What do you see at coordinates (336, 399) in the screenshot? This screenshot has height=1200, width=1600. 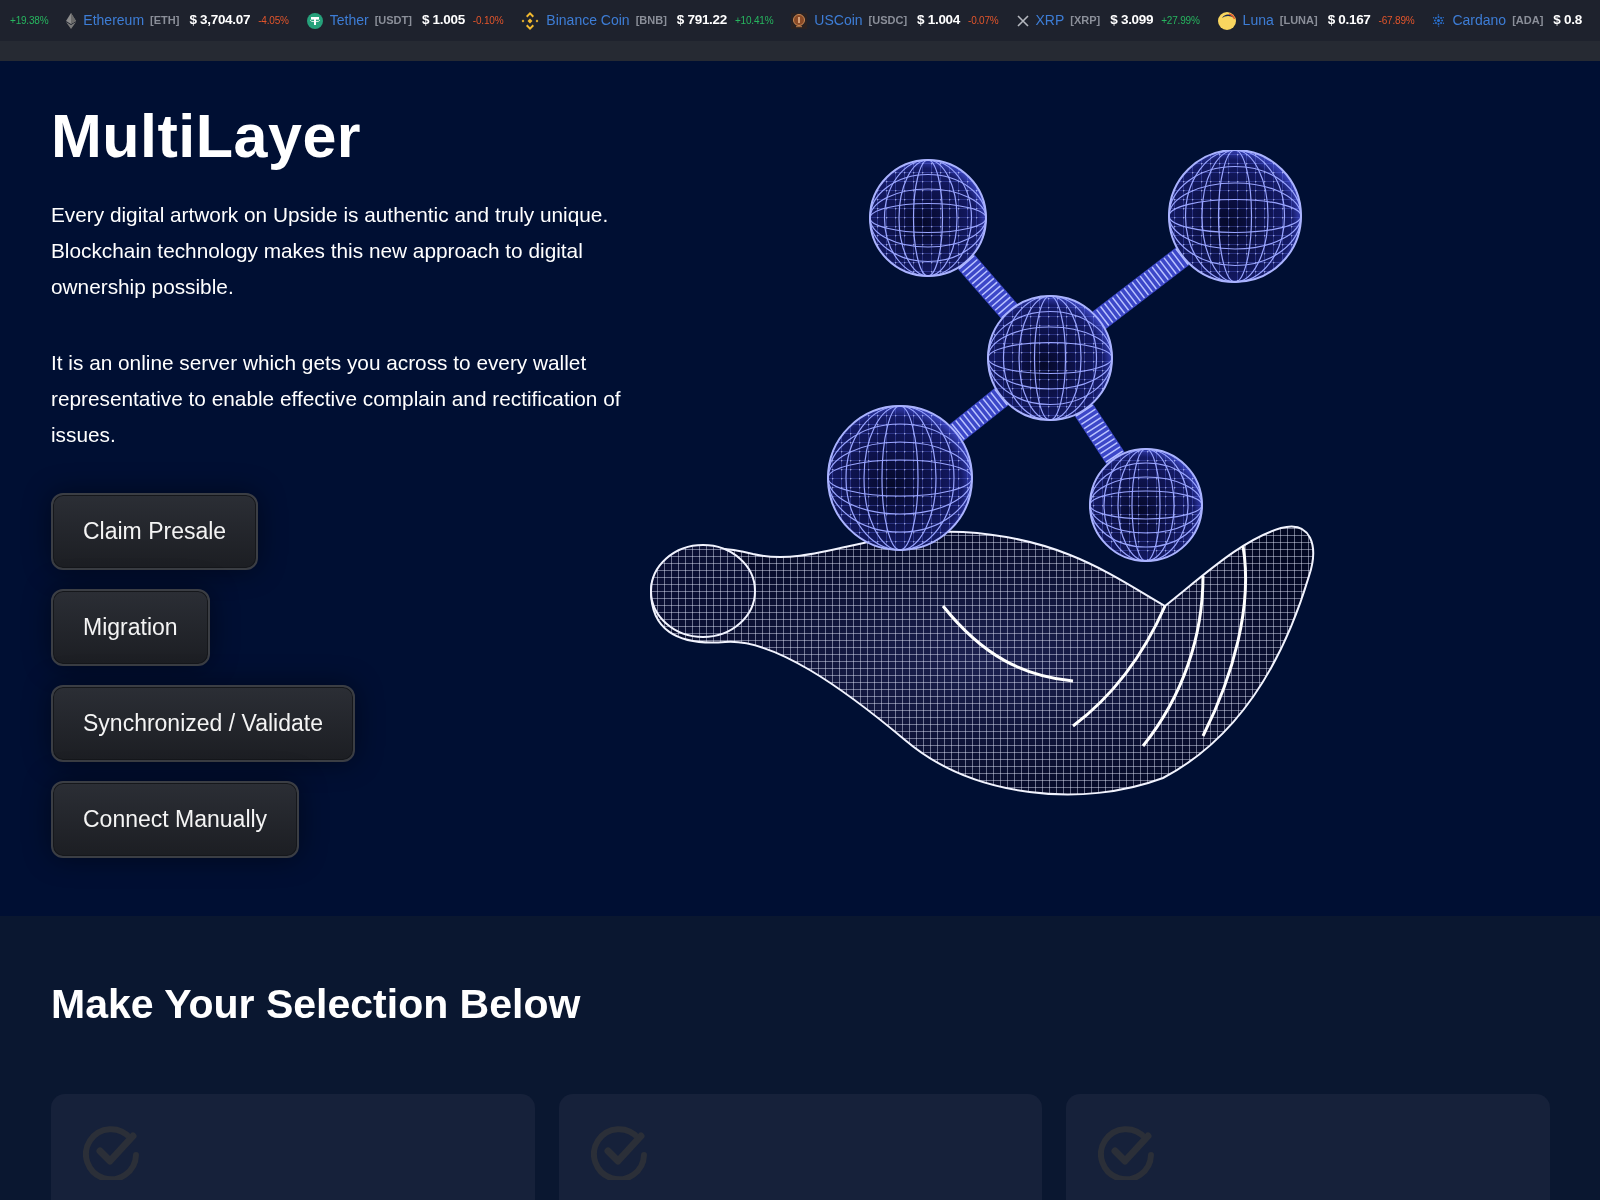 I see `intro-paragraph: It is an online server which gets you across to every wallet representative to enable effective complain and rectification of issues.` at bounding box center [336, 399].